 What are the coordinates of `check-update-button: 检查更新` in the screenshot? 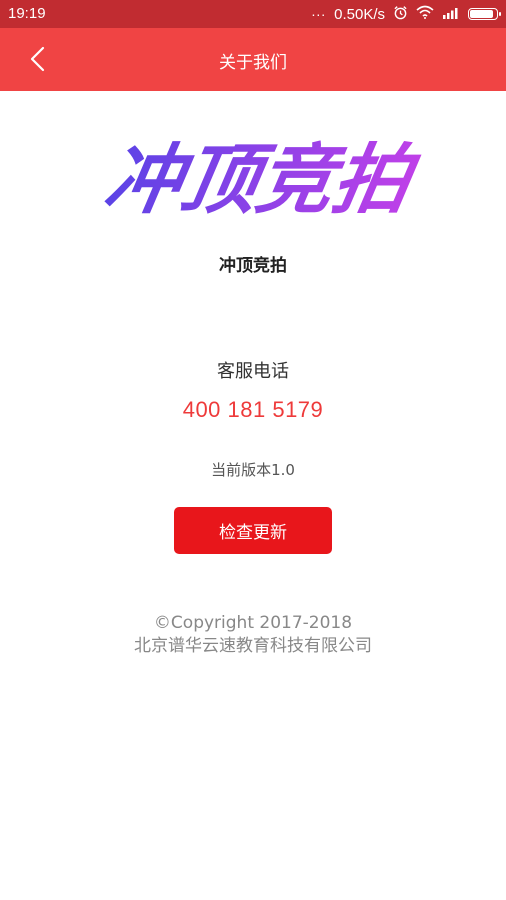 It's located at (253, 530).